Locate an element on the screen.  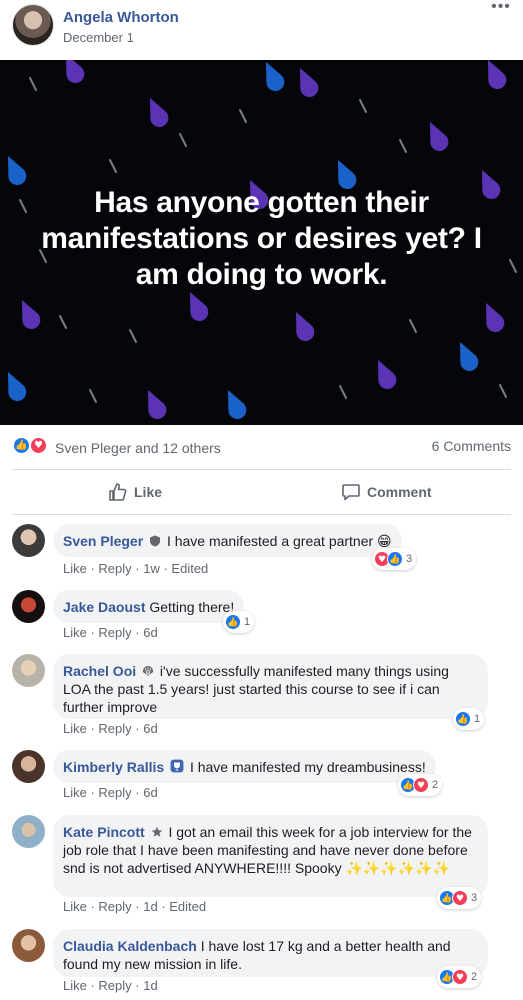
reactions-summary: Sven Pleger and 12 others is located at coordinates (138, 448).